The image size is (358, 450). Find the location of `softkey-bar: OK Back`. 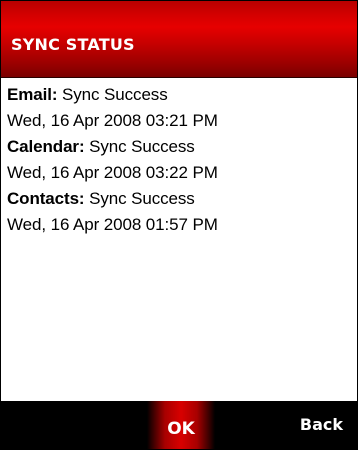

softkey-bar: OK Back is located at coordinates (179, 425).